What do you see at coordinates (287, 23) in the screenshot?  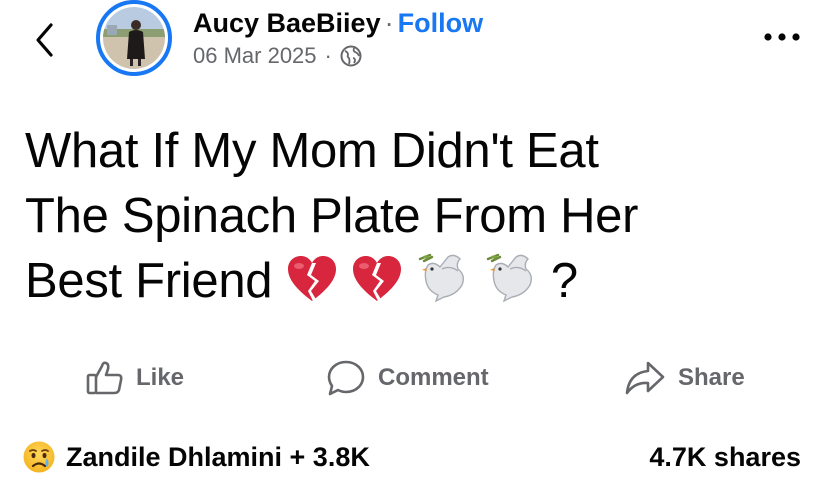 I see `author-name: Aucy BaeBiiey` at bounding box center [287, 23].